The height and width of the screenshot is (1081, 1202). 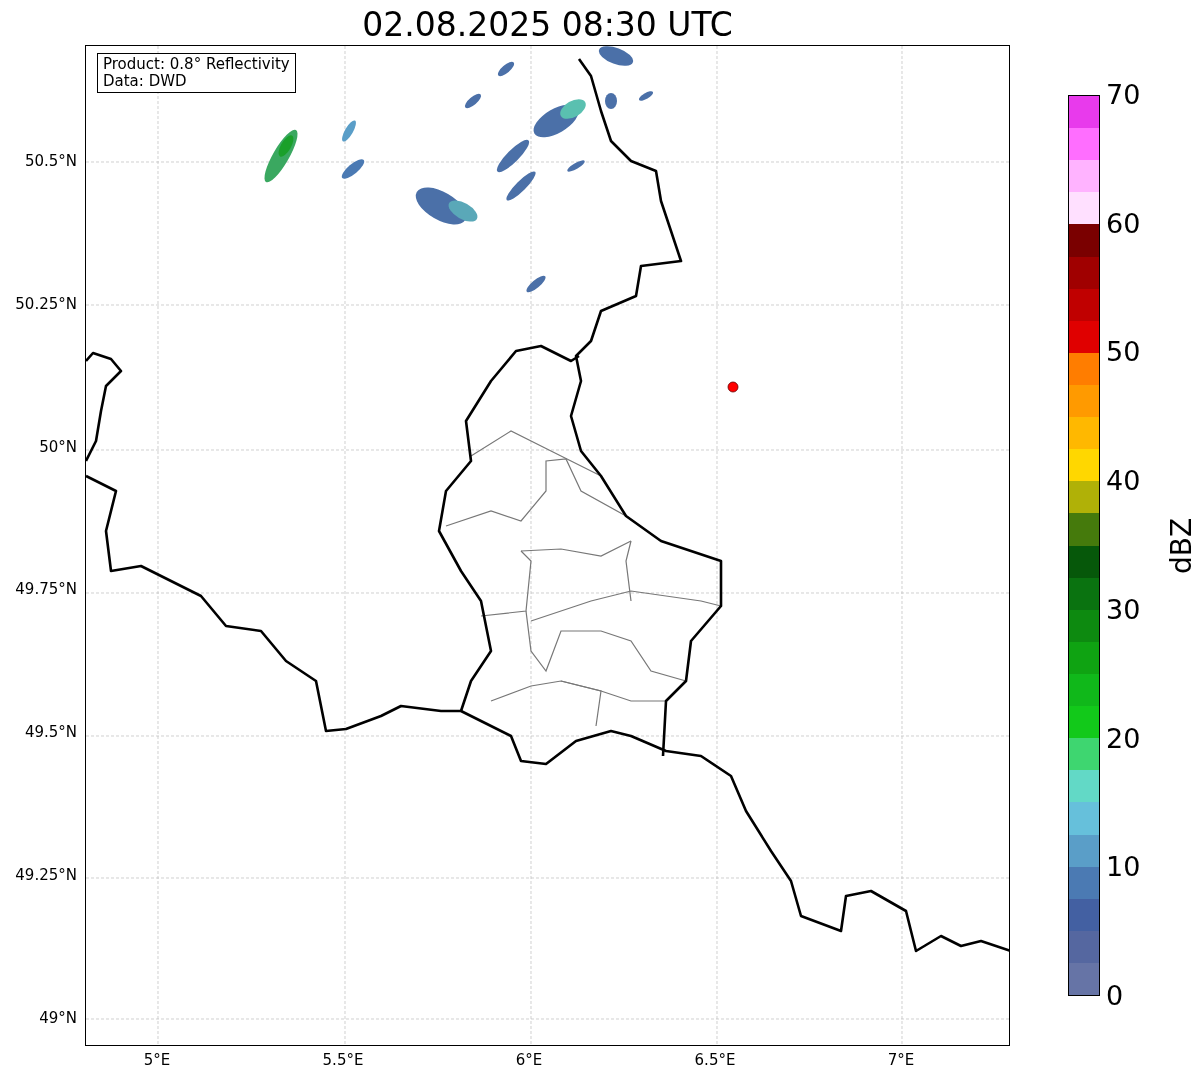 What do you see at coordinates (1115, 996) in the screenshot?
I see `colorbar-tick-label: 0` at bounding box center [1115, 996].